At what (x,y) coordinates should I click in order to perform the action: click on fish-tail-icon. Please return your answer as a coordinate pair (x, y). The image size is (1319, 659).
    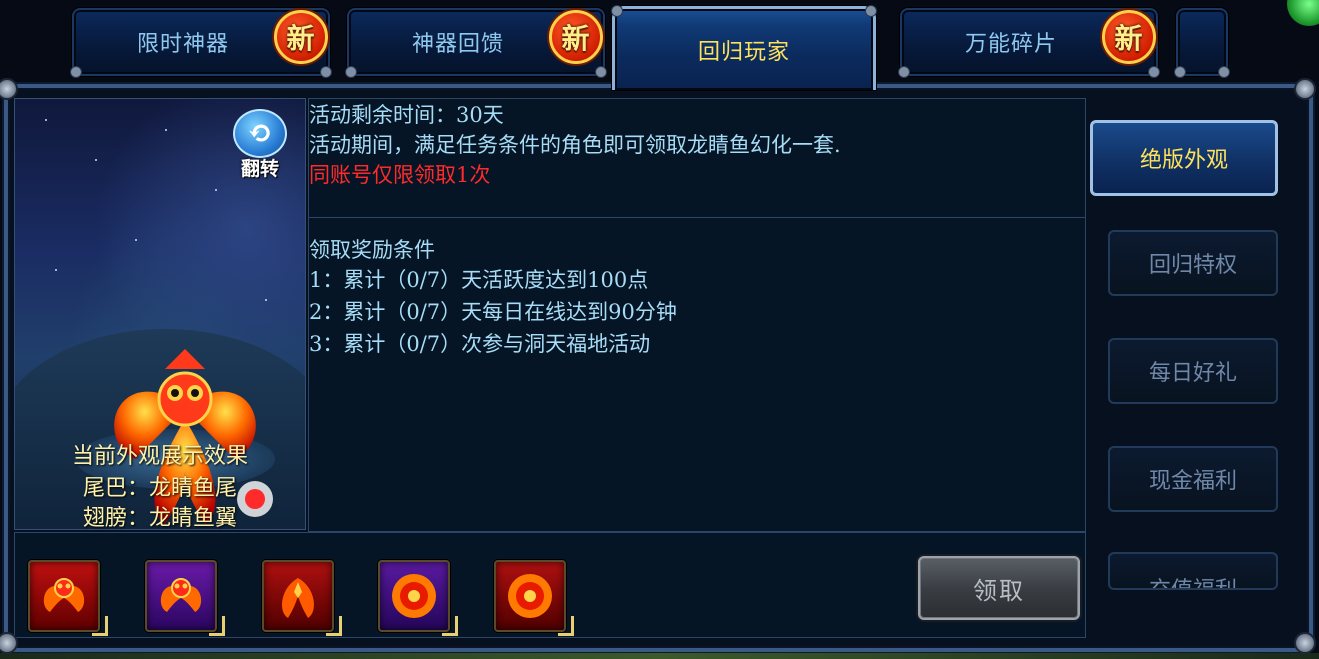
    Looking at the image, I should click on (298, 598).